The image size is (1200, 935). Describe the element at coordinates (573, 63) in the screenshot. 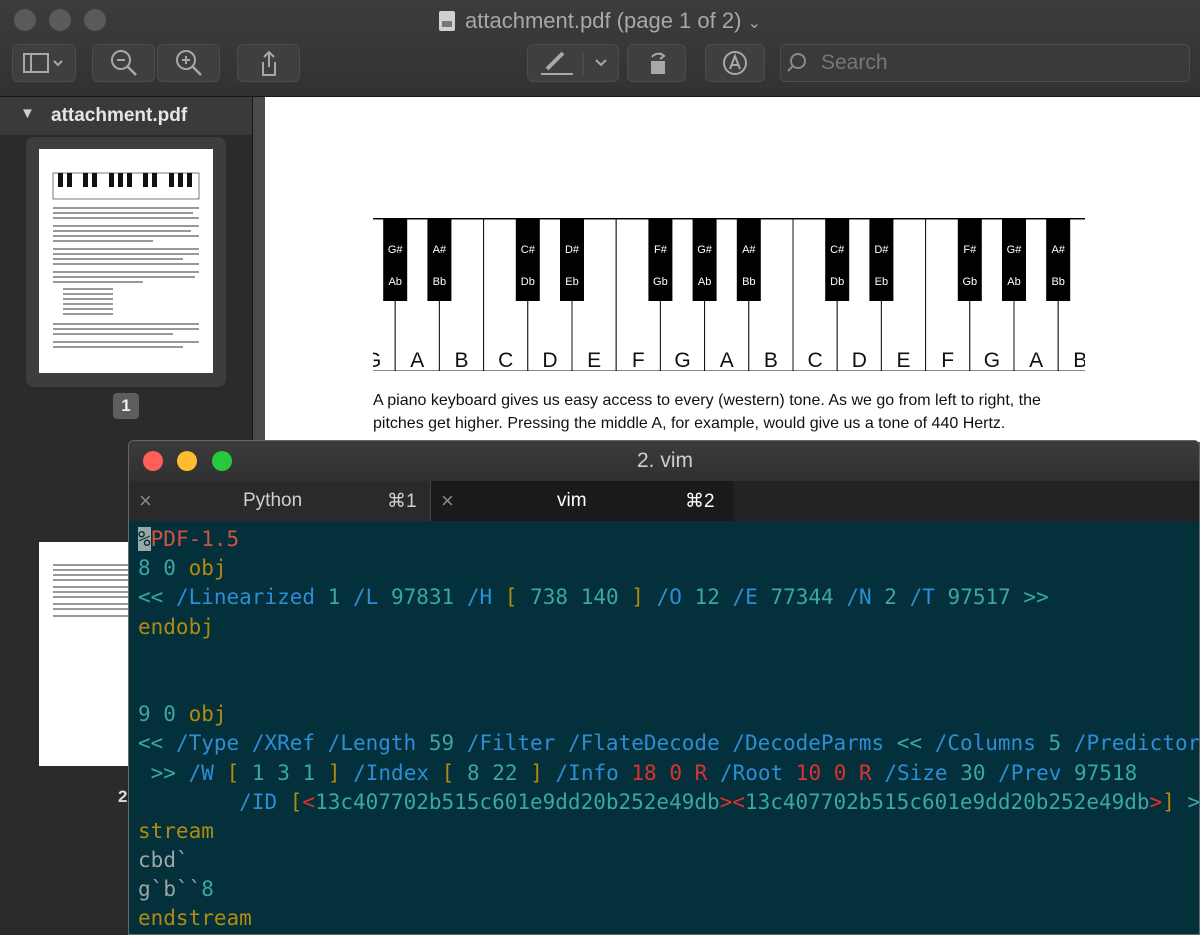

I see `markup-button` at that location.